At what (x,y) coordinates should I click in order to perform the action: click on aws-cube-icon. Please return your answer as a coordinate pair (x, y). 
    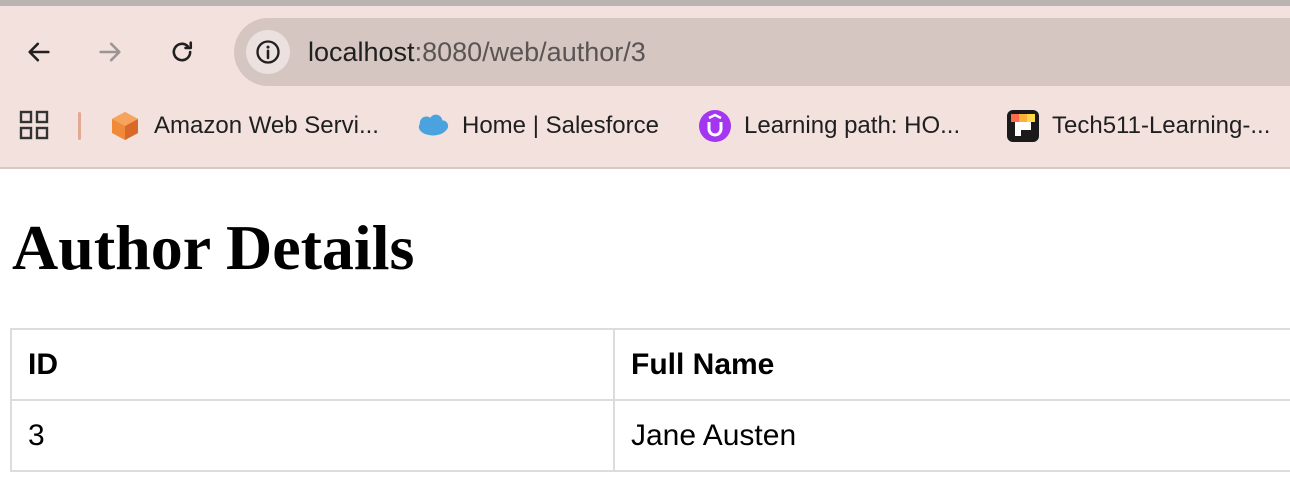
    Looking at the image, I should click on (125, 126).